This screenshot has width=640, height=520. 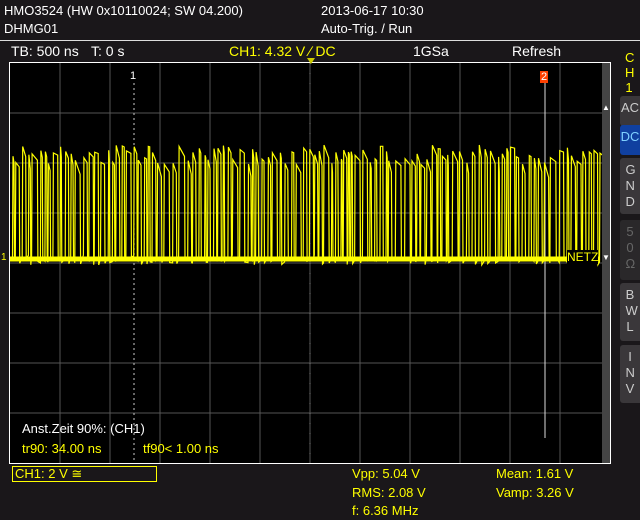 What do you see at coordinates (84, 474) in the screenshot?
I see `channel-1-scale: CH1: 2 V ≅` at bounding box center [84, 474].